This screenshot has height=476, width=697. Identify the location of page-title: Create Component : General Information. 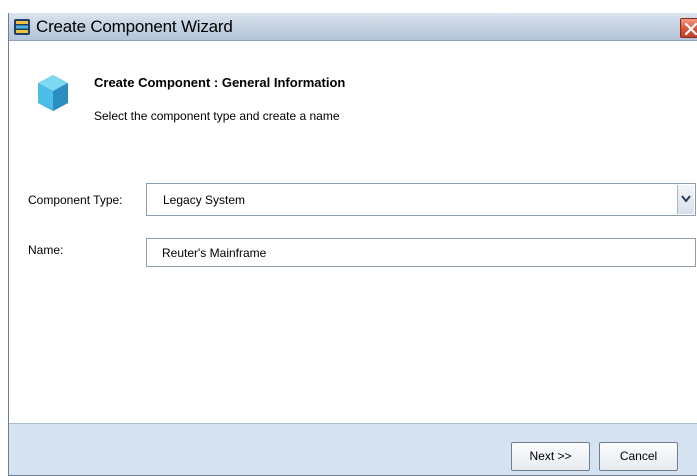
(220, 82).